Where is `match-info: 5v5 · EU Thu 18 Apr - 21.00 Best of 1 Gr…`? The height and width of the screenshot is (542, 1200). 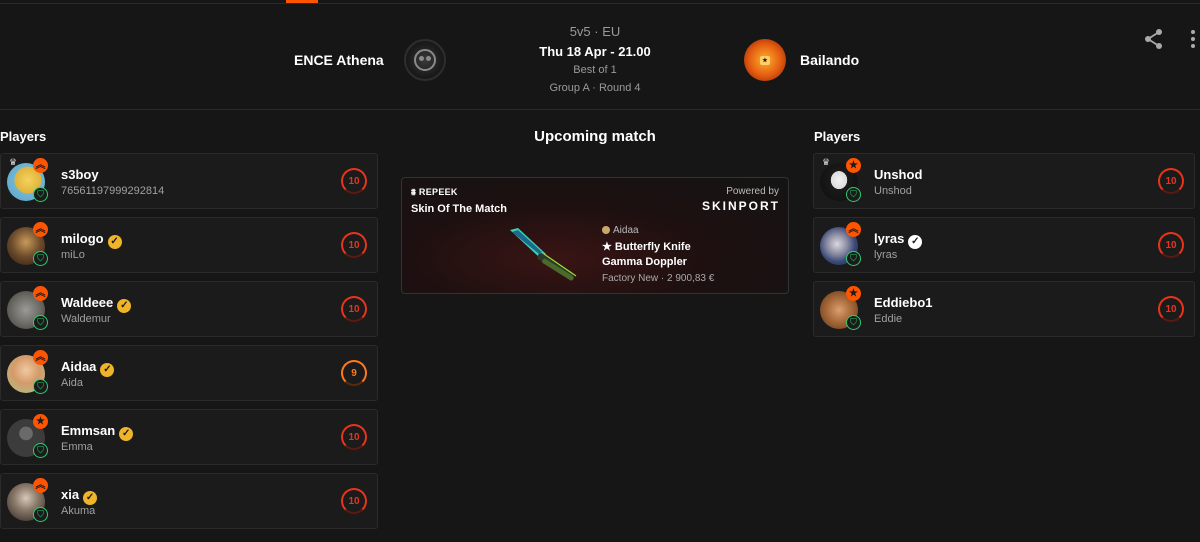
match-info: 5v5 · EU Thu 18 Apr - 21.00 Best of 1 Gr… is located at coordinates (595, 59).